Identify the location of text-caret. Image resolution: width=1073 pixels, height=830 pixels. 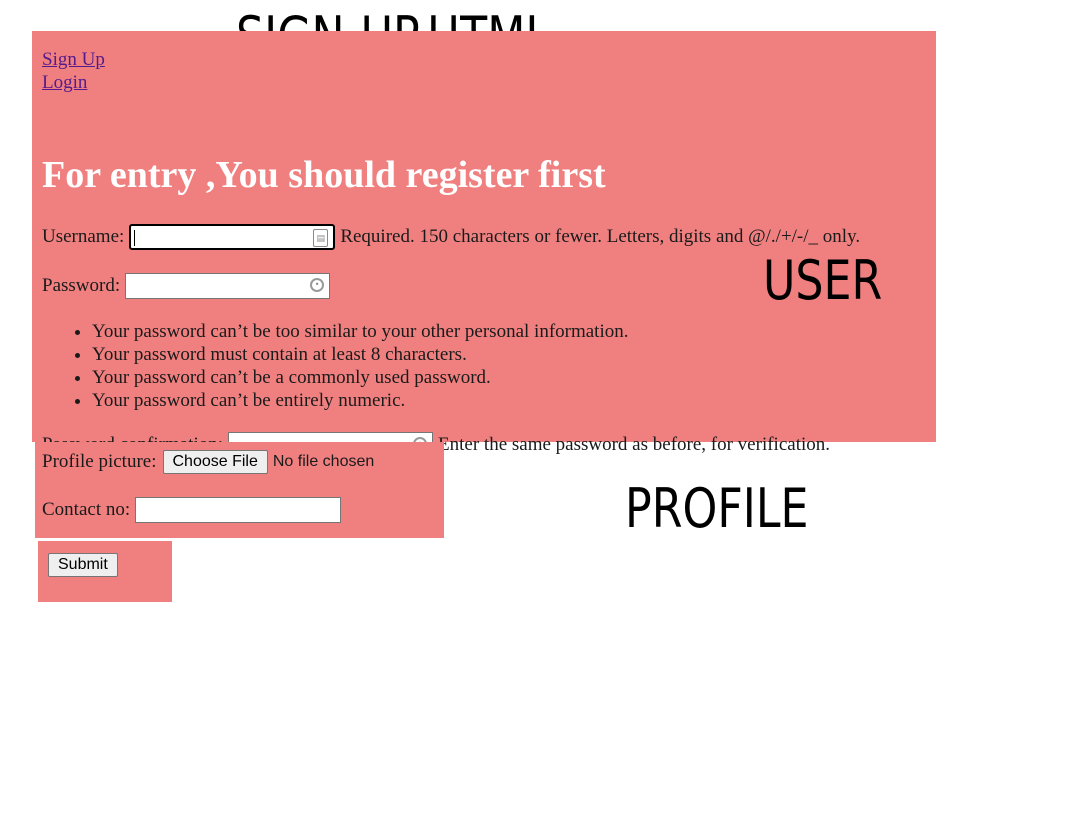
(135, 238).